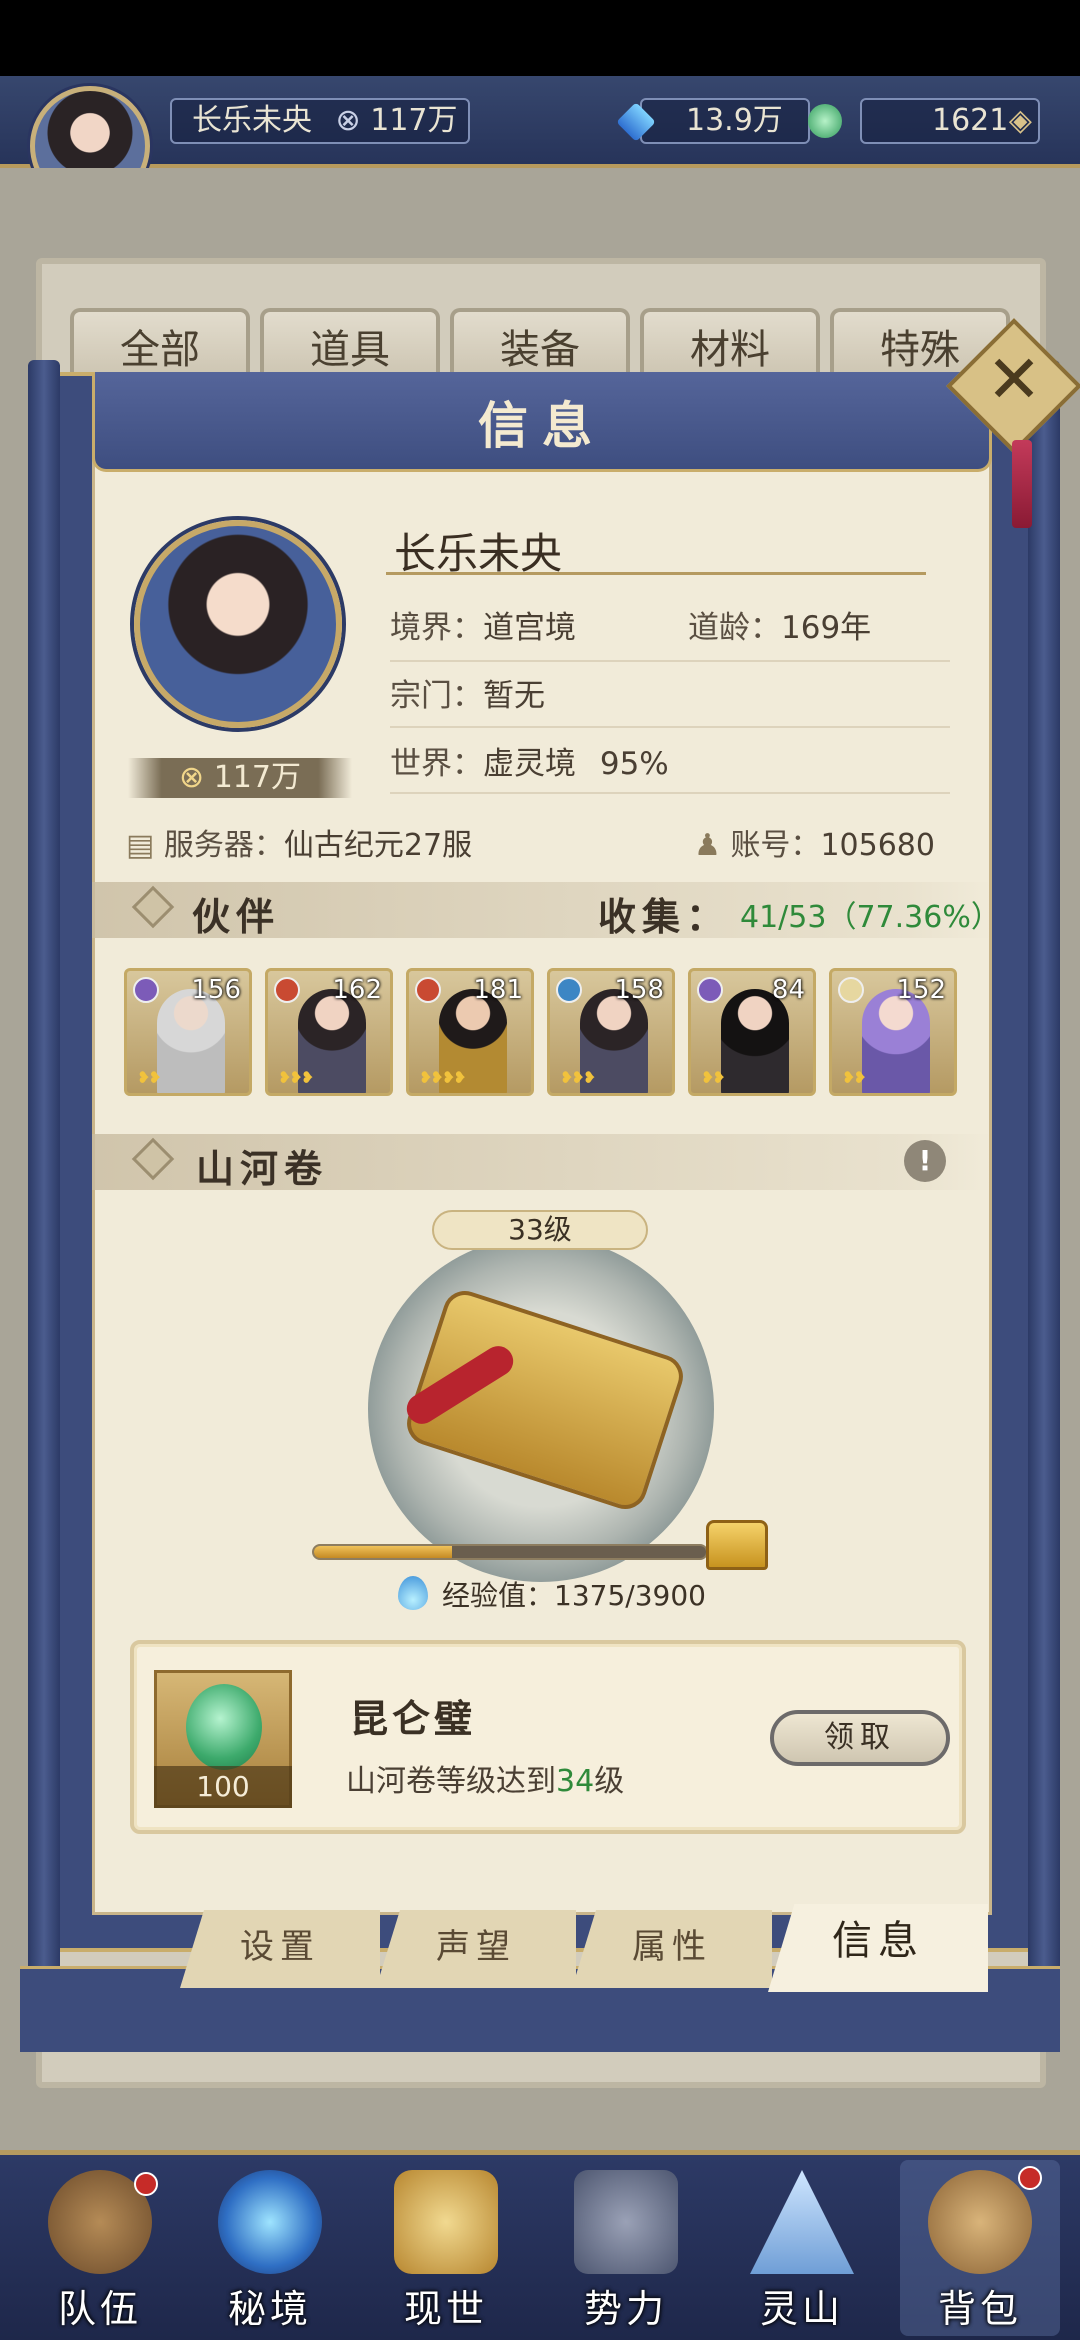 The width and height of the screenshot is (1080, 2340). Describe the element at coordinates (413, 1718) in the screenshot. I see `reward-name: 昆仑璧` at that location.